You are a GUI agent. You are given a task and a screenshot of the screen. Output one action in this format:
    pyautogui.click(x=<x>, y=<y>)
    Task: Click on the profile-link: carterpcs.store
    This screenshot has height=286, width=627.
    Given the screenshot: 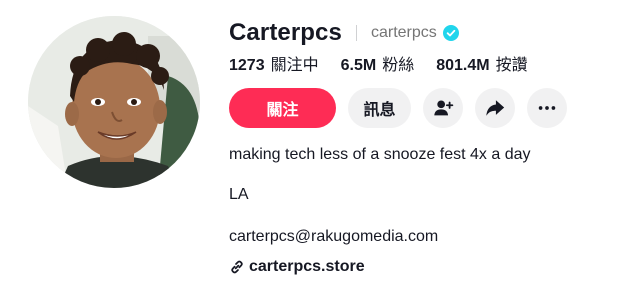 What is the action you would take?
    pyautogui.click(x=297, y=267)
    